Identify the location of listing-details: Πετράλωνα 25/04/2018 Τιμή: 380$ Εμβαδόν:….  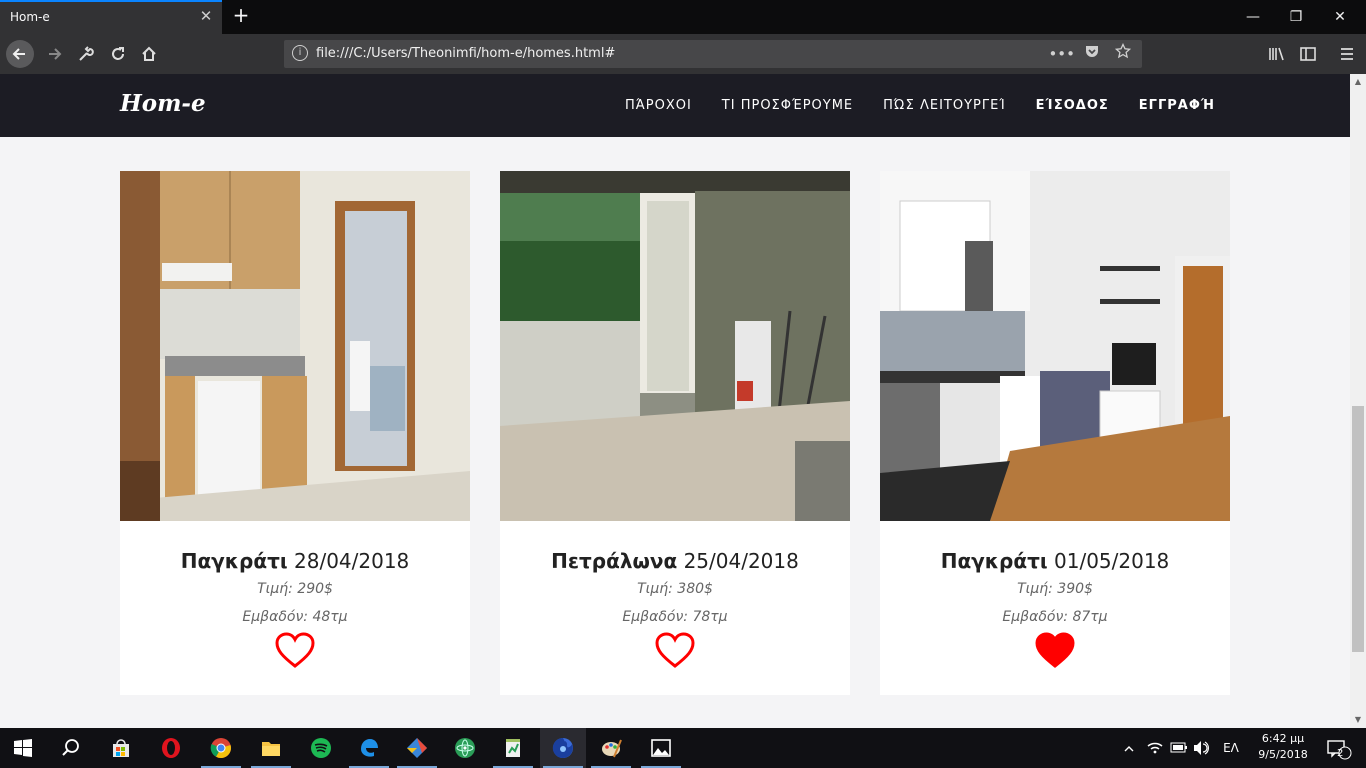
(675, 608).